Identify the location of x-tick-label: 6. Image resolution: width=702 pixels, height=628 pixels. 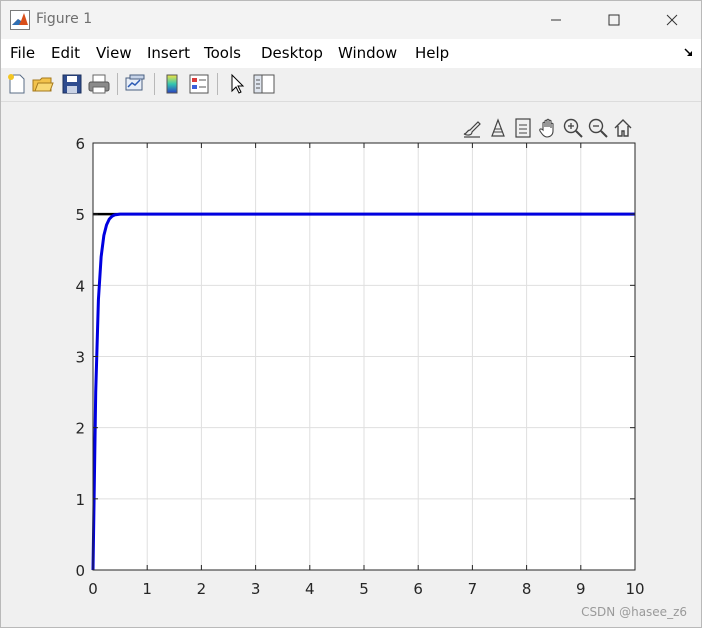
(418, 589).